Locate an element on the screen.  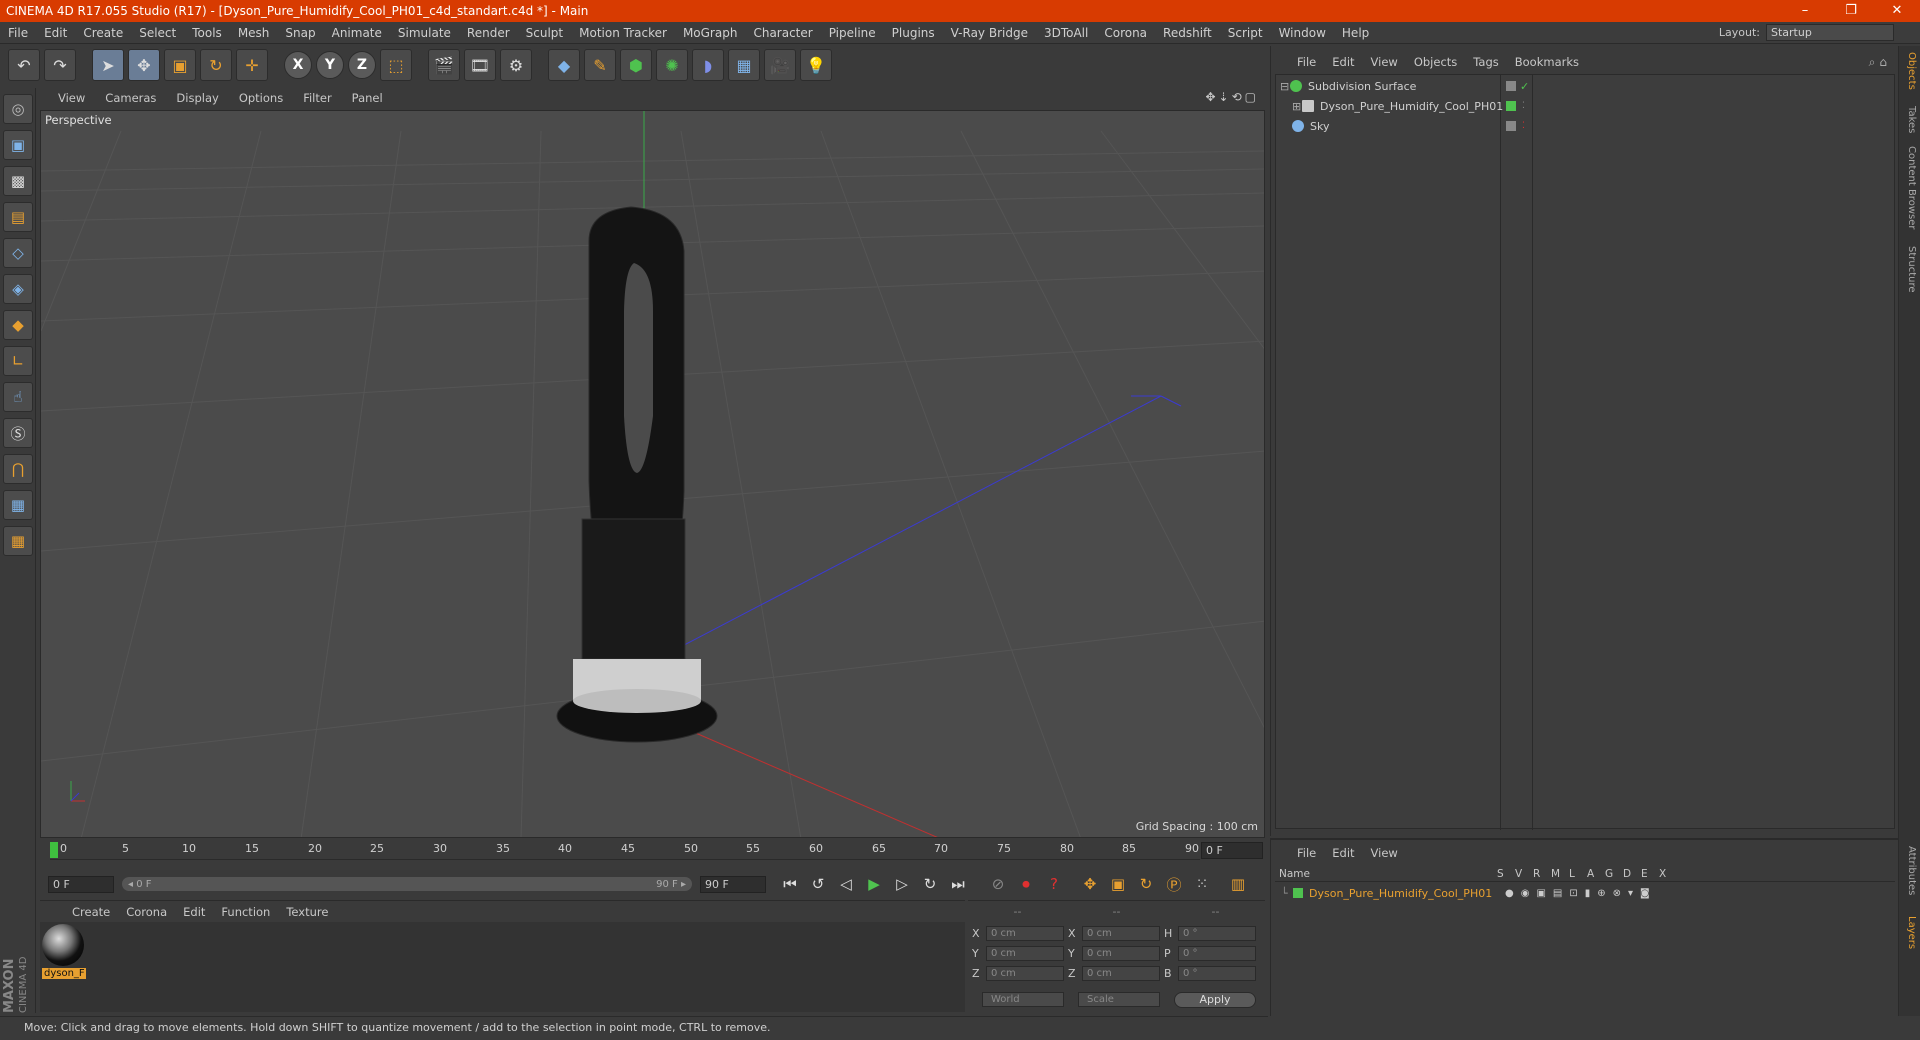
maximize-button: ❐ is located at coordinates (1851, 11).